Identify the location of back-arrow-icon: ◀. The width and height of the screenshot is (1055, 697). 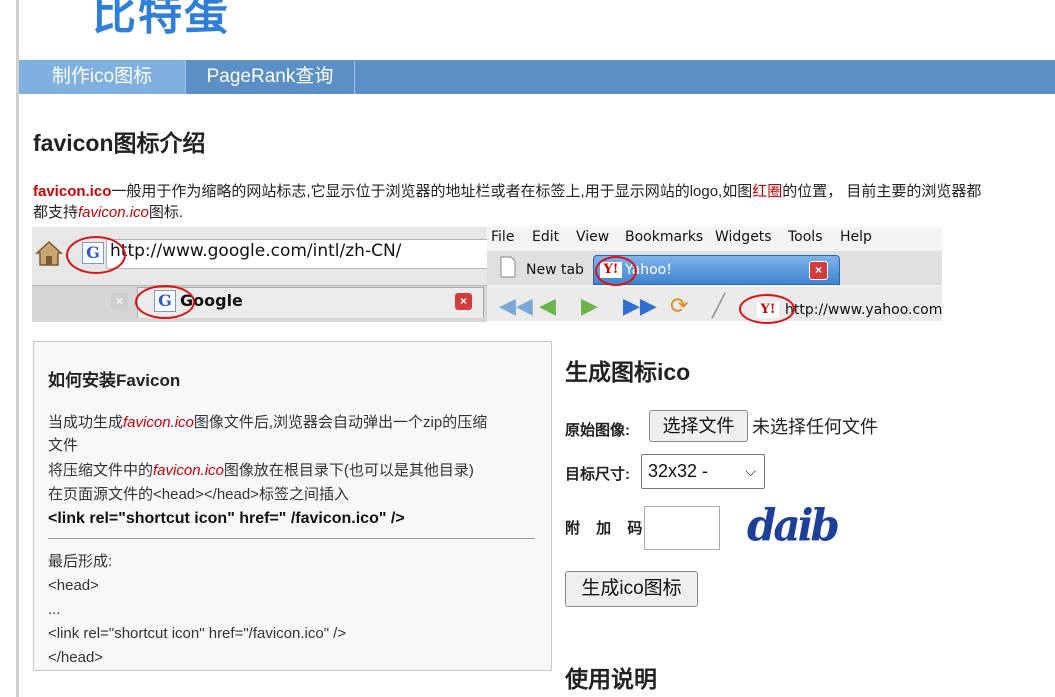
(547, 305).